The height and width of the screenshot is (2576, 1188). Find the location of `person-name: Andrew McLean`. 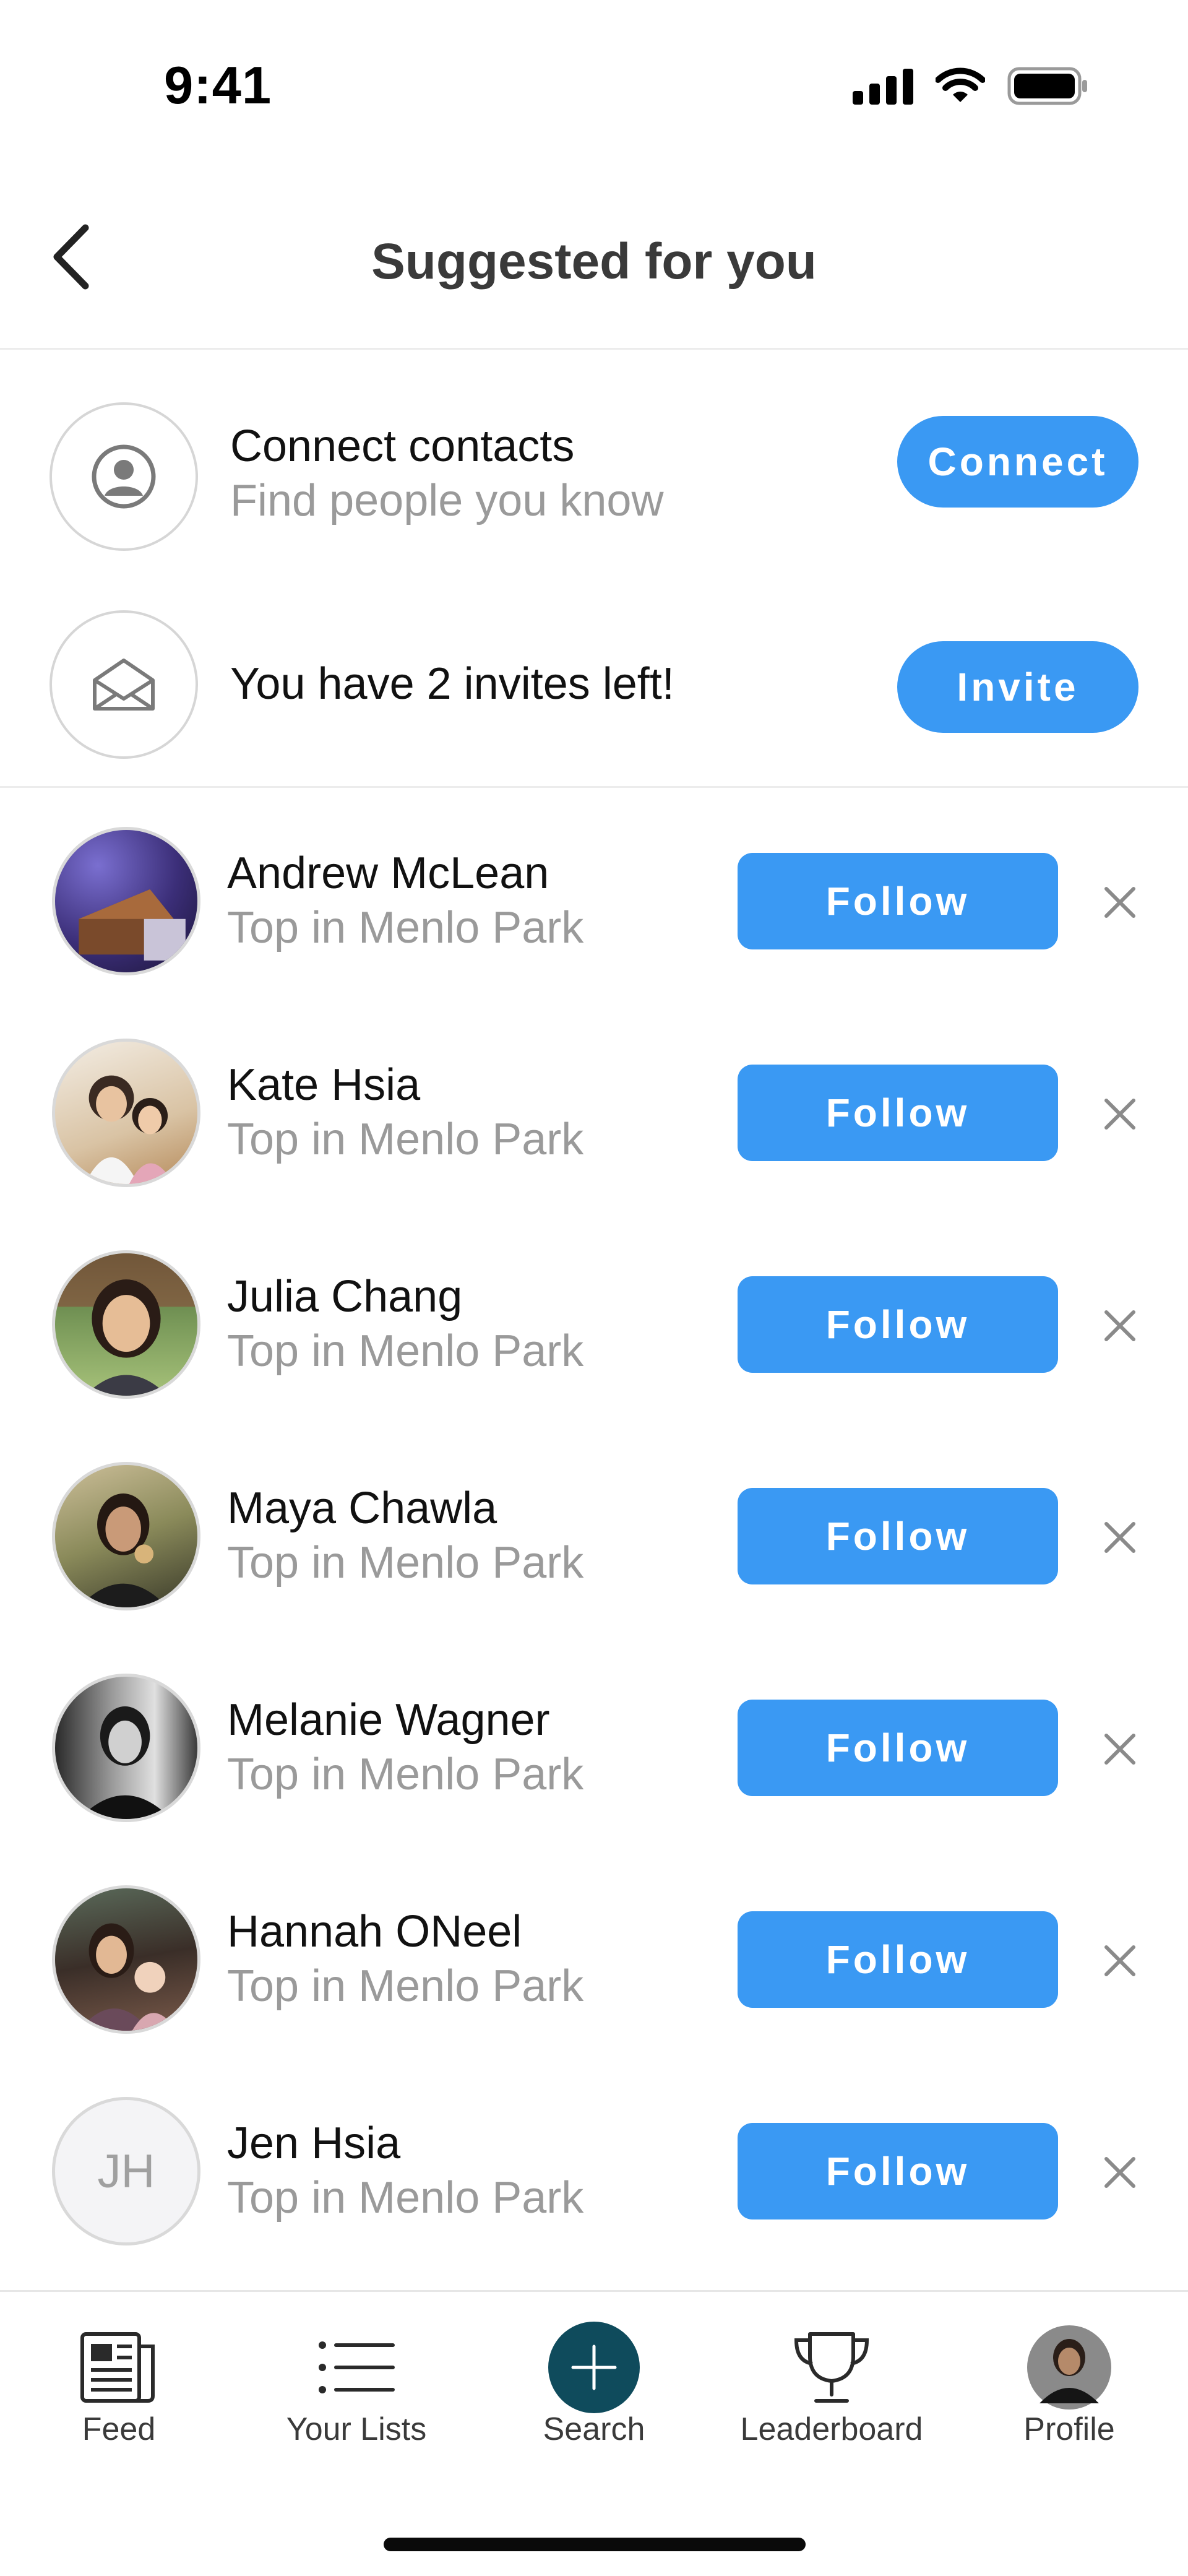

person-name: Andrew McLean is located at coordinates (388, 873).